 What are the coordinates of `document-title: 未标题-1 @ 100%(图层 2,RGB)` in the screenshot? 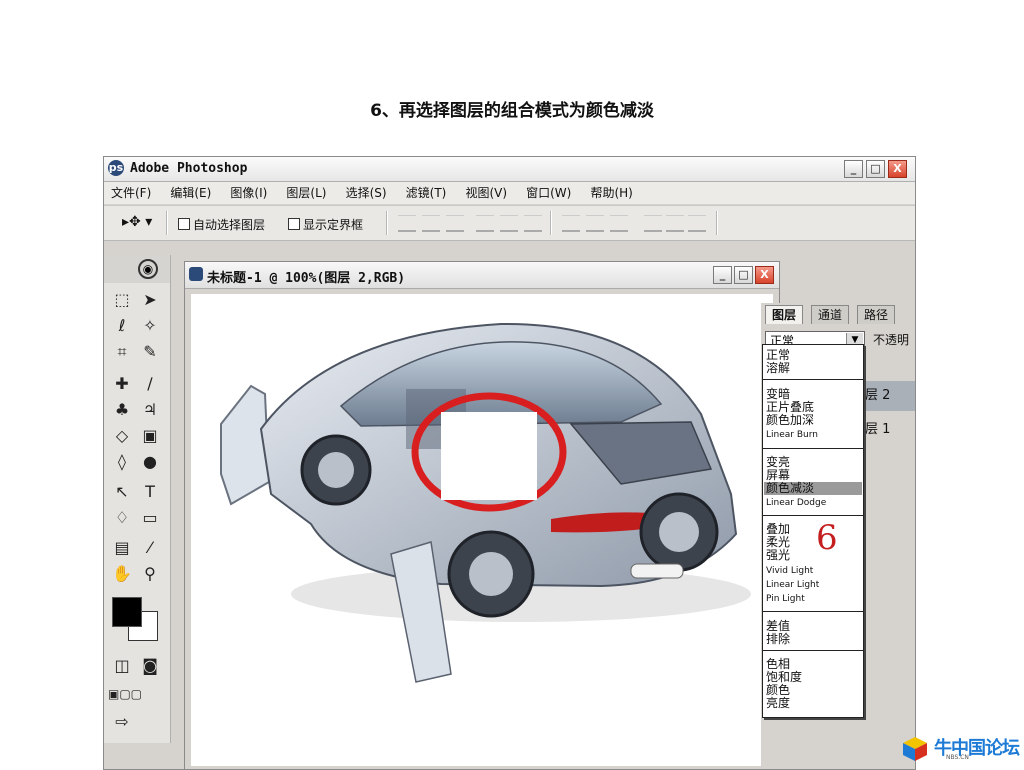 It's located at (306, 278).